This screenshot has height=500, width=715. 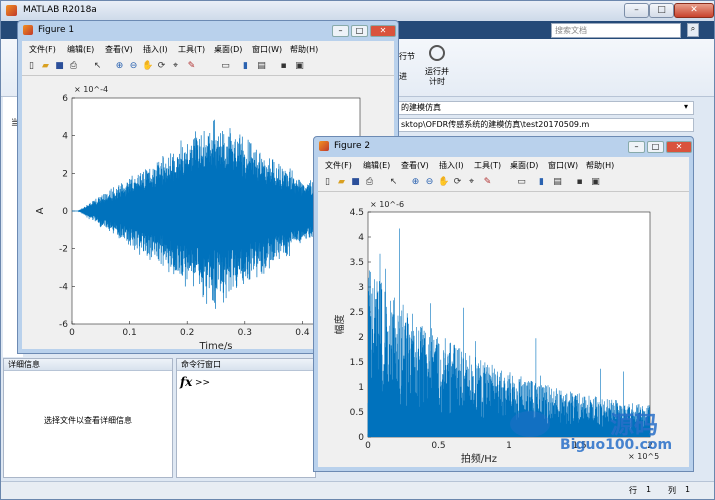 What do you see at coordinates (40, 210) in the screenshot?
I see `y-axis-label: A` at bounding box center [40, 210].